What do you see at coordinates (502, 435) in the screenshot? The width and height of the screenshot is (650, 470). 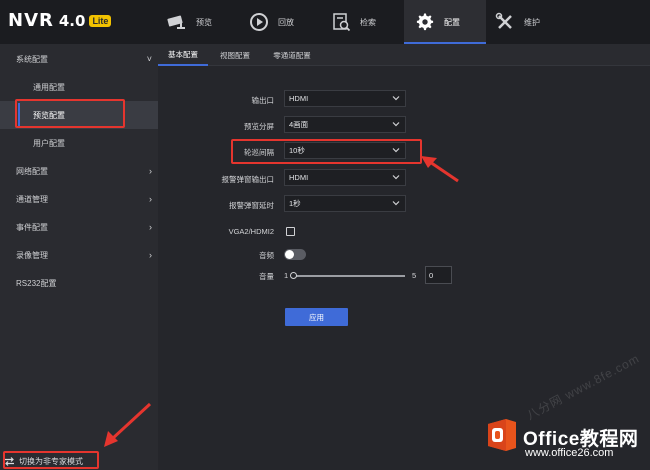 I see `office-logo-icon` at bounding box center [502, 435].